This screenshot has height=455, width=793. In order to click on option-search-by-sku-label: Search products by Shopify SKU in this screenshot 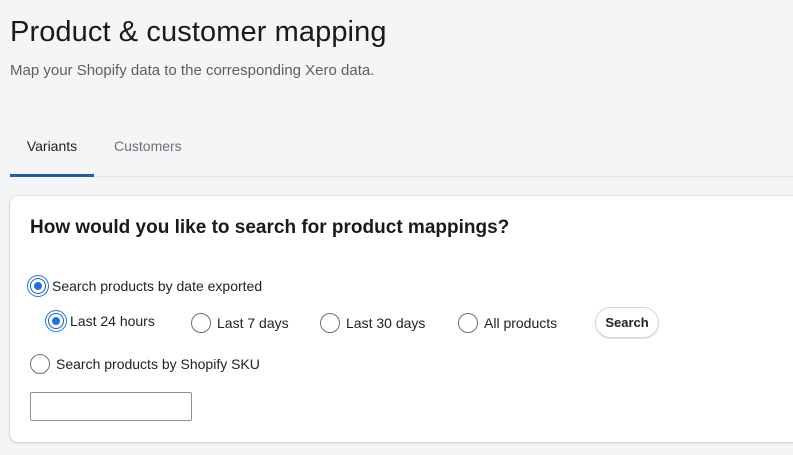, I will do `click(158, 364)`.